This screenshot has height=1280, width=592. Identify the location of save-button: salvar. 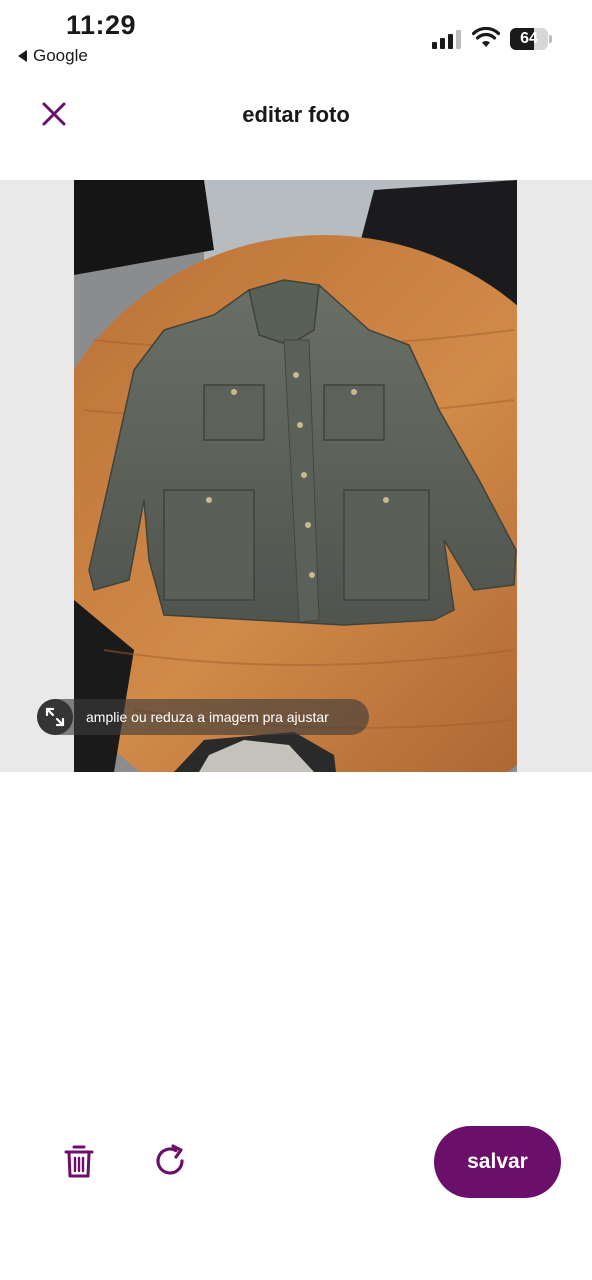
(497, 1162).